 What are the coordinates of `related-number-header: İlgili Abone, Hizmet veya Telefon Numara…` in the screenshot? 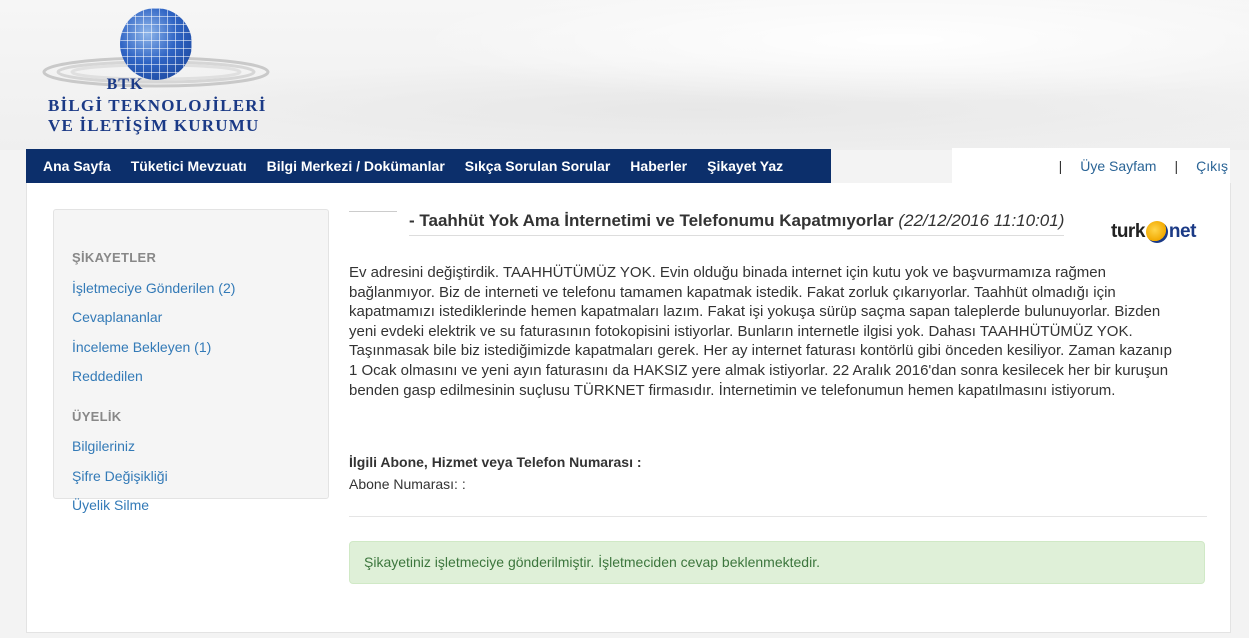 It's located at (495, 462).